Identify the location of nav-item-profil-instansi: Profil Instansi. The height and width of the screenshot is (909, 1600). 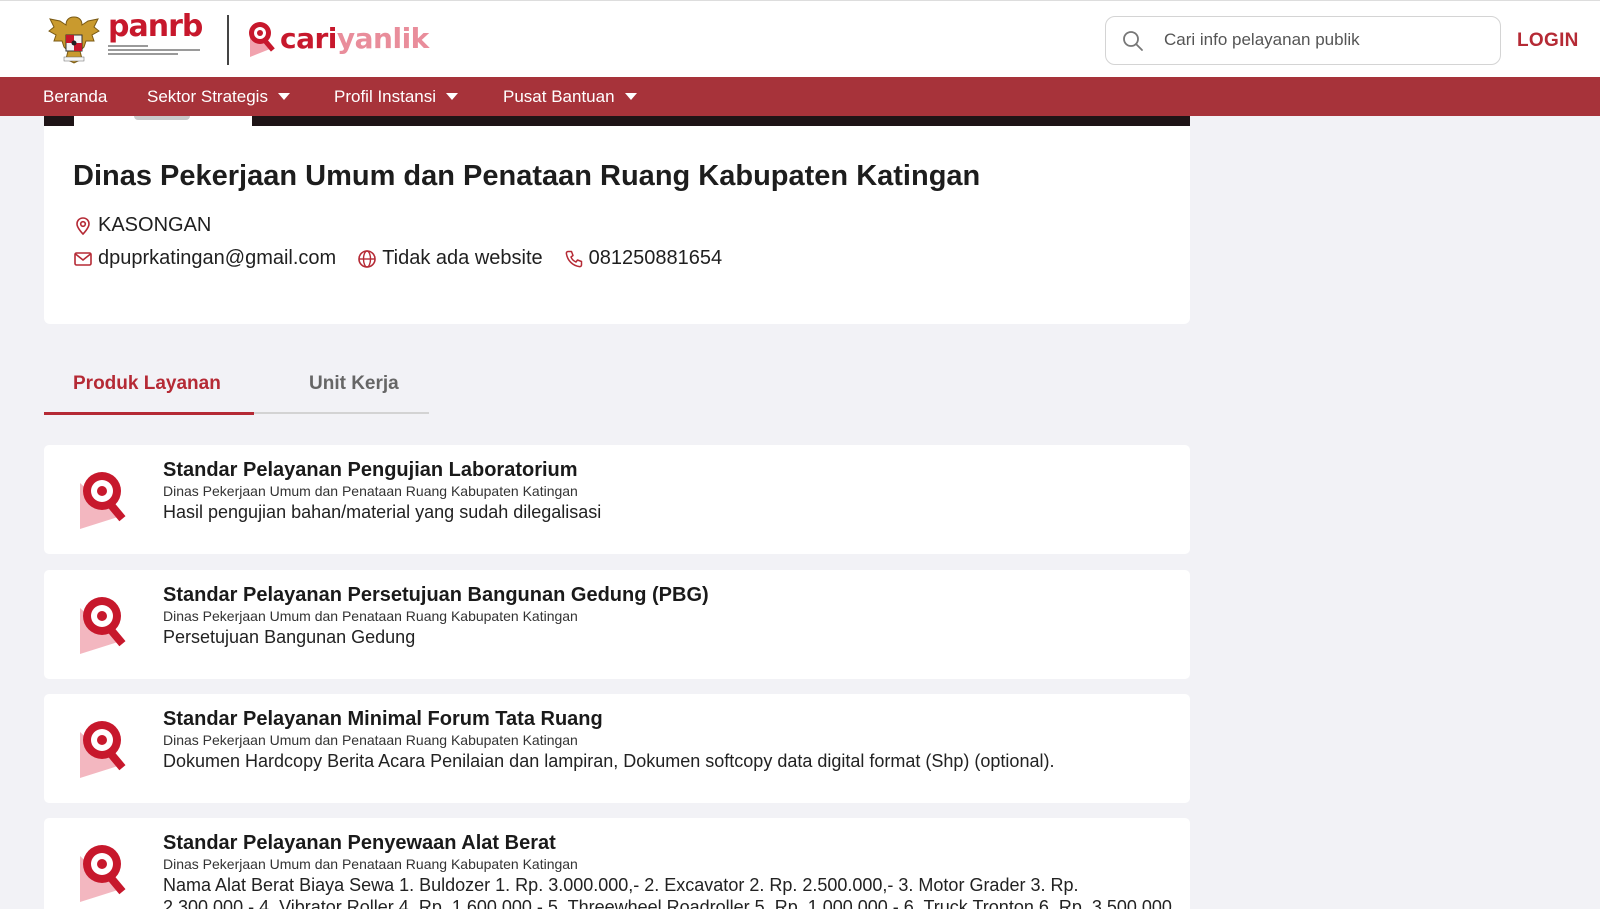
(396, 96).